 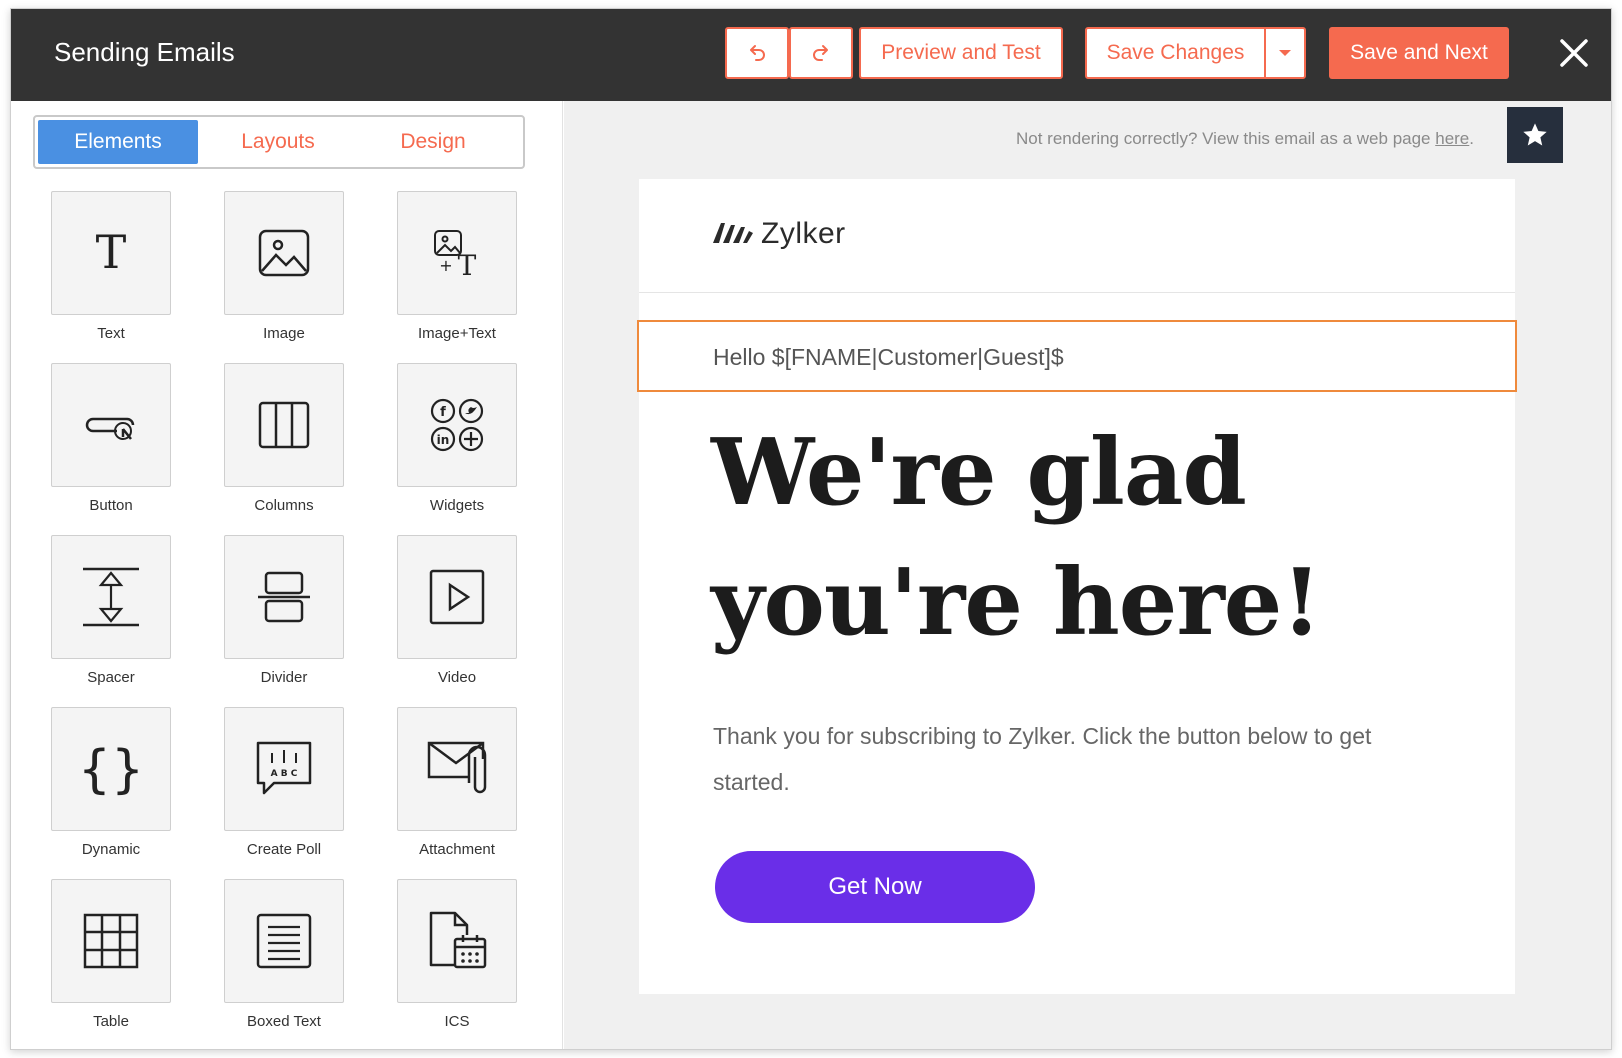 I want to click on zylker-logo-icon, so click(x=733, y=233).